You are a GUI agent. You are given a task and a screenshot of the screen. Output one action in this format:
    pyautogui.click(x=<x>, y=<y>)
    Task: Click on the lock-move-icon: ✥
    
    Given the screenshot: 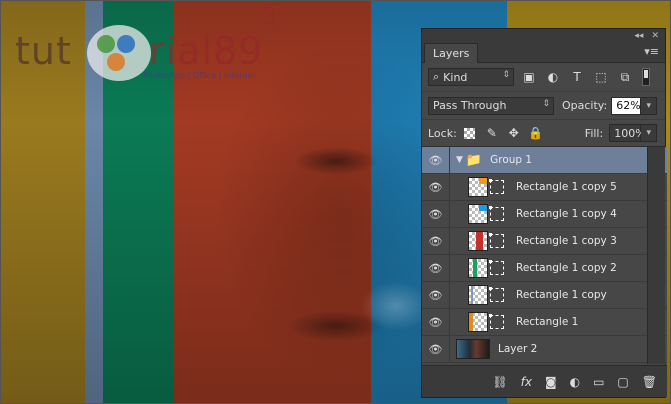 What is the action you would take?
    pyautogui.click(x=514, y=133)
    